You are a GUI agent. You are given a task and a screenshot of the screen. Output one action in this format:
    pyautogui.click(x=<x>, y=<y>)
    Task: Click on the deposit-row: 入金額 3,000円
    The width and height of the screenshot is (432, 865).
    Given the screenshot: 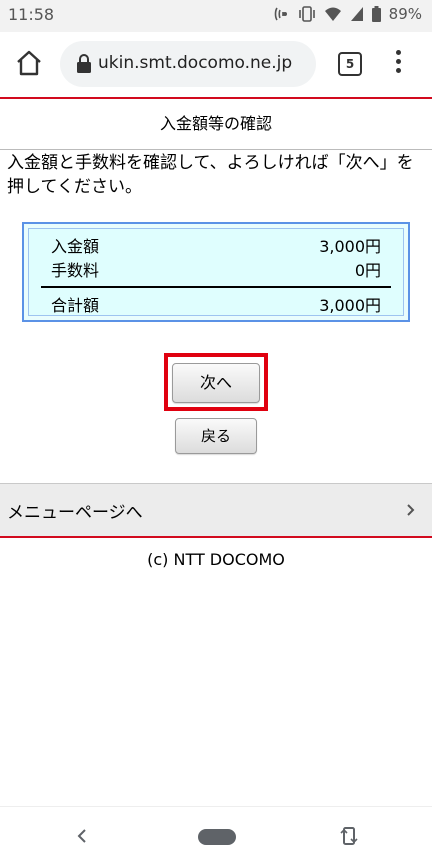 What is the action you would take?
    pyautogui.click(x=216, y=244)
    